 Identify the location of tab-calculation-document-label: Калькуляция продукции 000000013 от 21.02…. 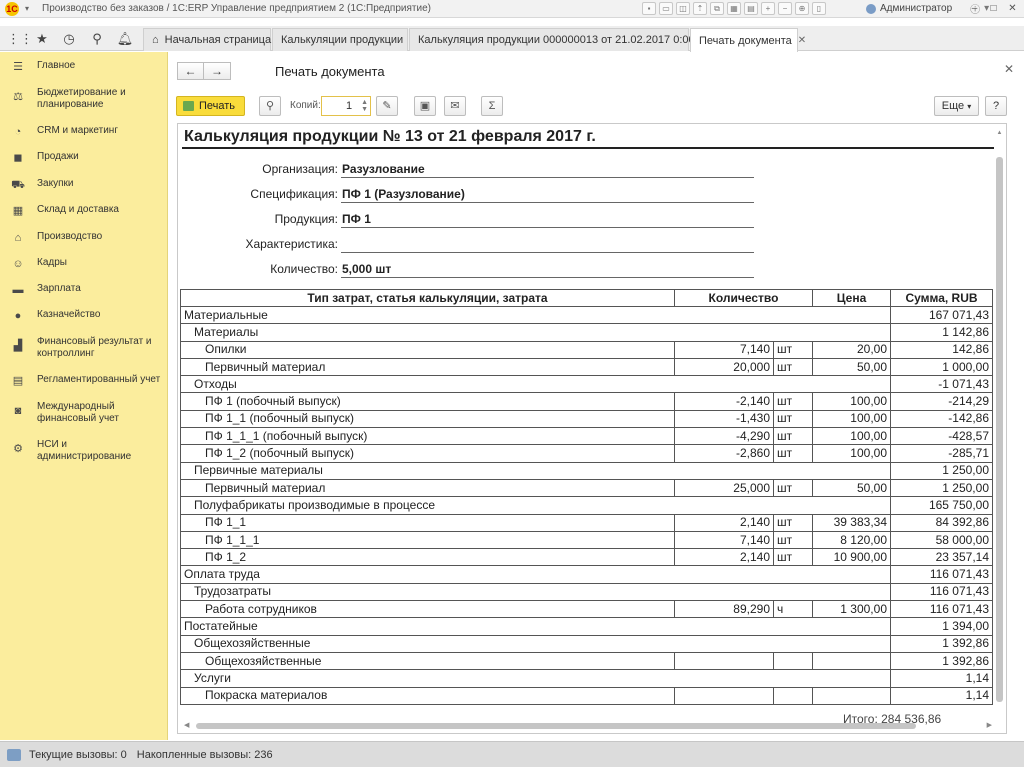
(564, 40).